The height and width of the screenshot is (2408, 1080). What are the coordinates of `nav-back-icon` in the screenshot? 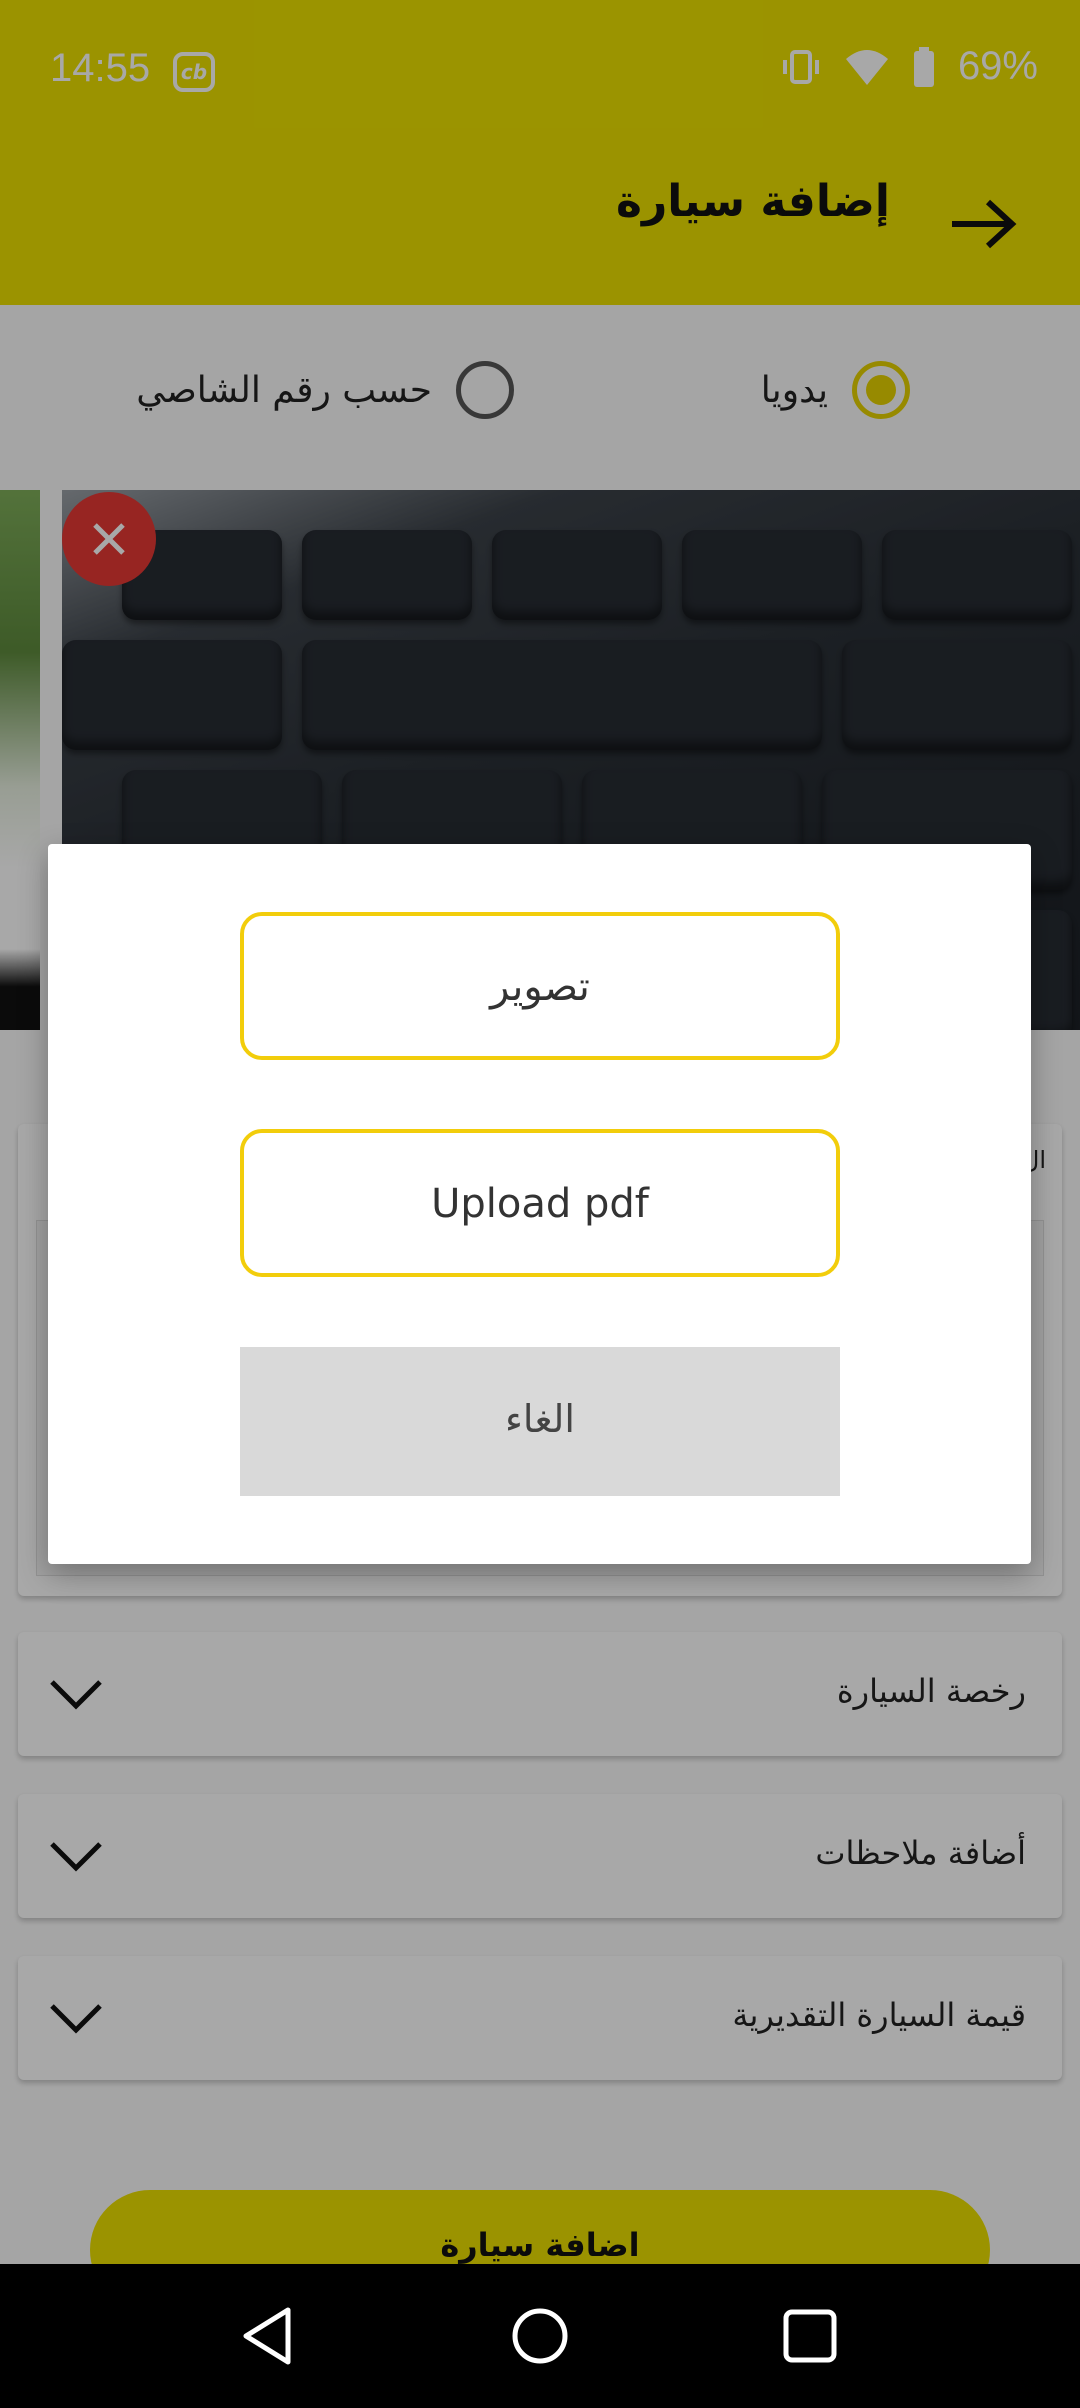 It's located at (270, 2336).